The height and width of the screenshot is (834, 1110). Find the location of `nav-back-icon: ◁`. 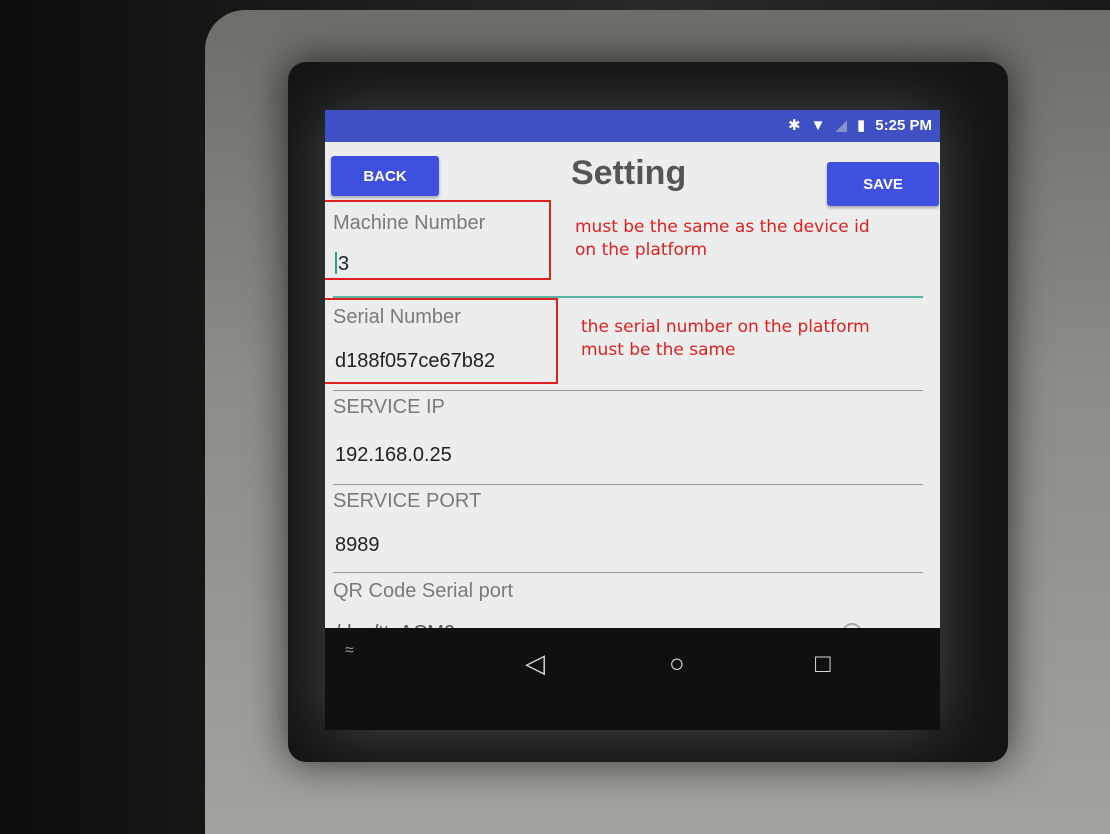

nav-back-icon: ◁ is located at coordinates (535, 663).